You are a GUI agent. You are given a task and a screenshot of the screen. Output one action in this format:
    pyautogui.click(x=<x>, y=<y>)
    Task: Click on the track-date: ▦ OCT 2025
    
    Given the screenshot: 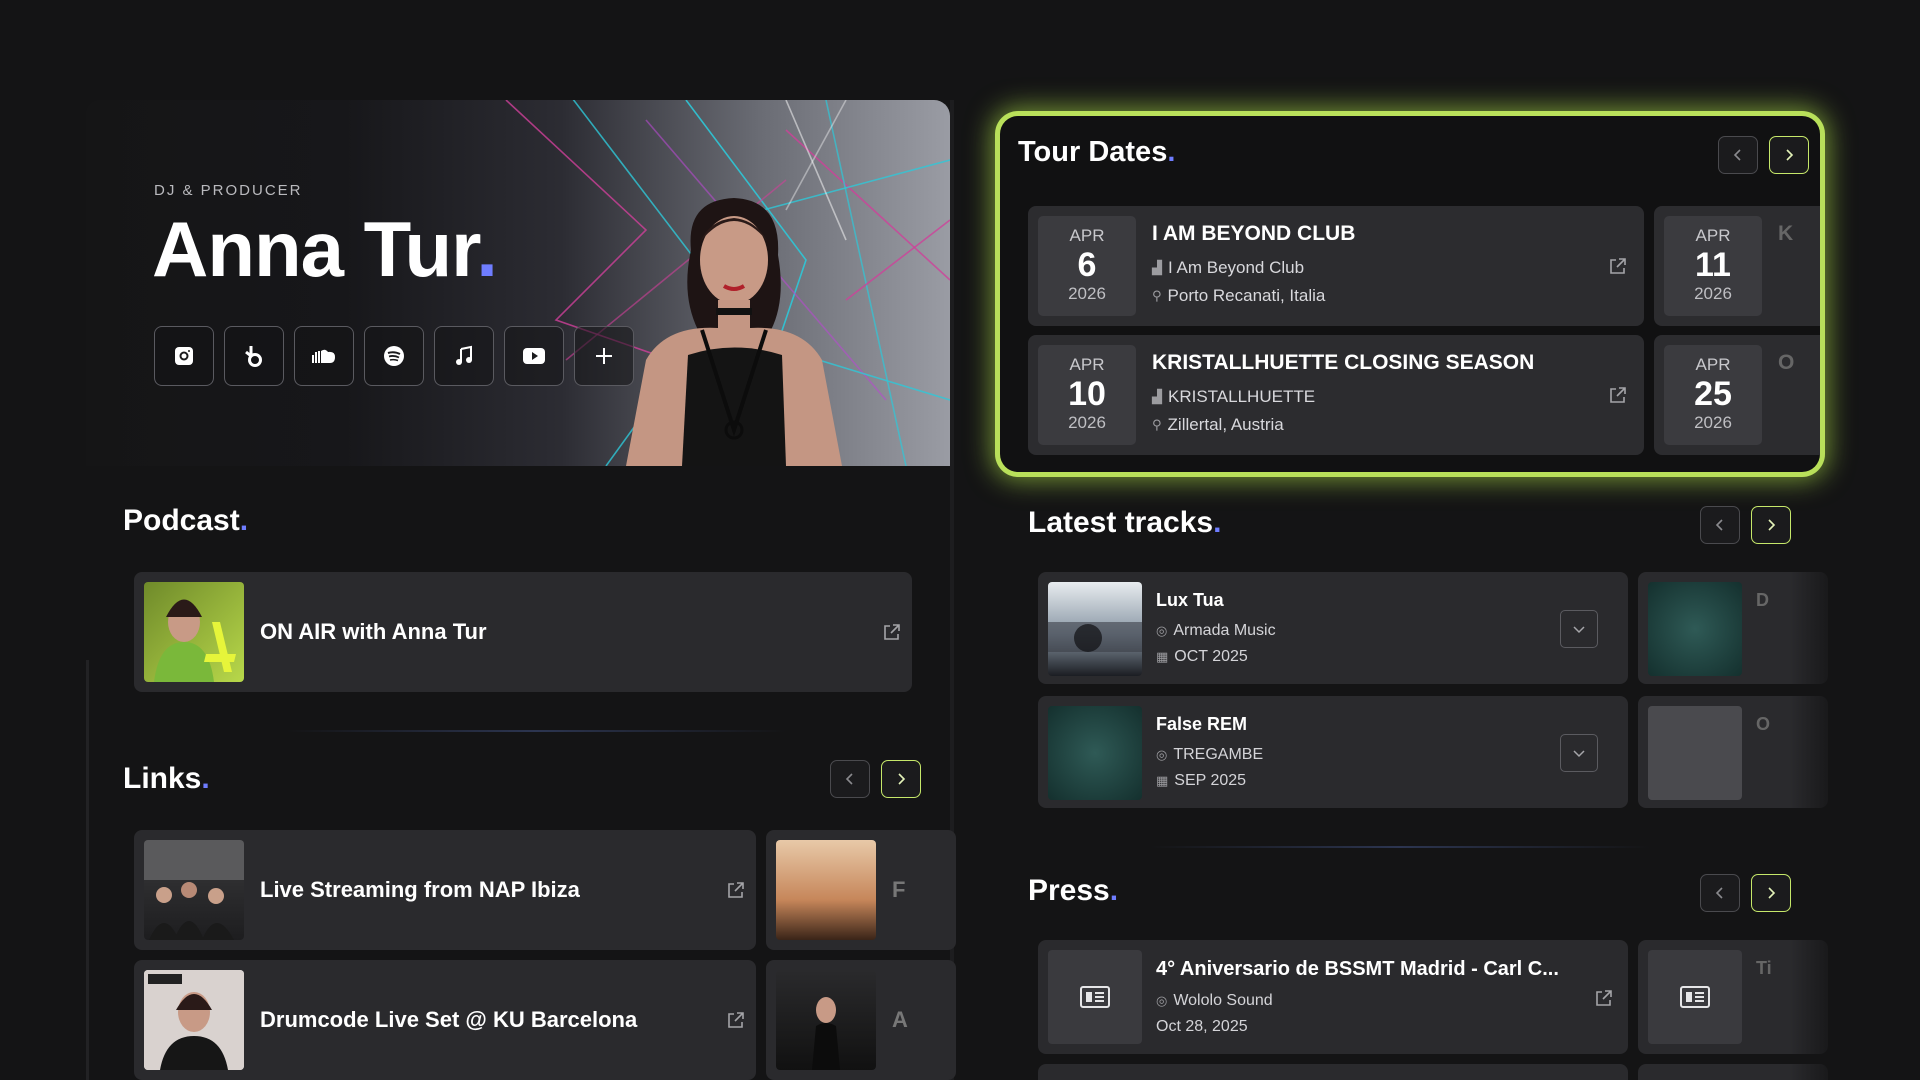 What is the action you would take?
    pyautogui.click(x=1202, y=657)
    